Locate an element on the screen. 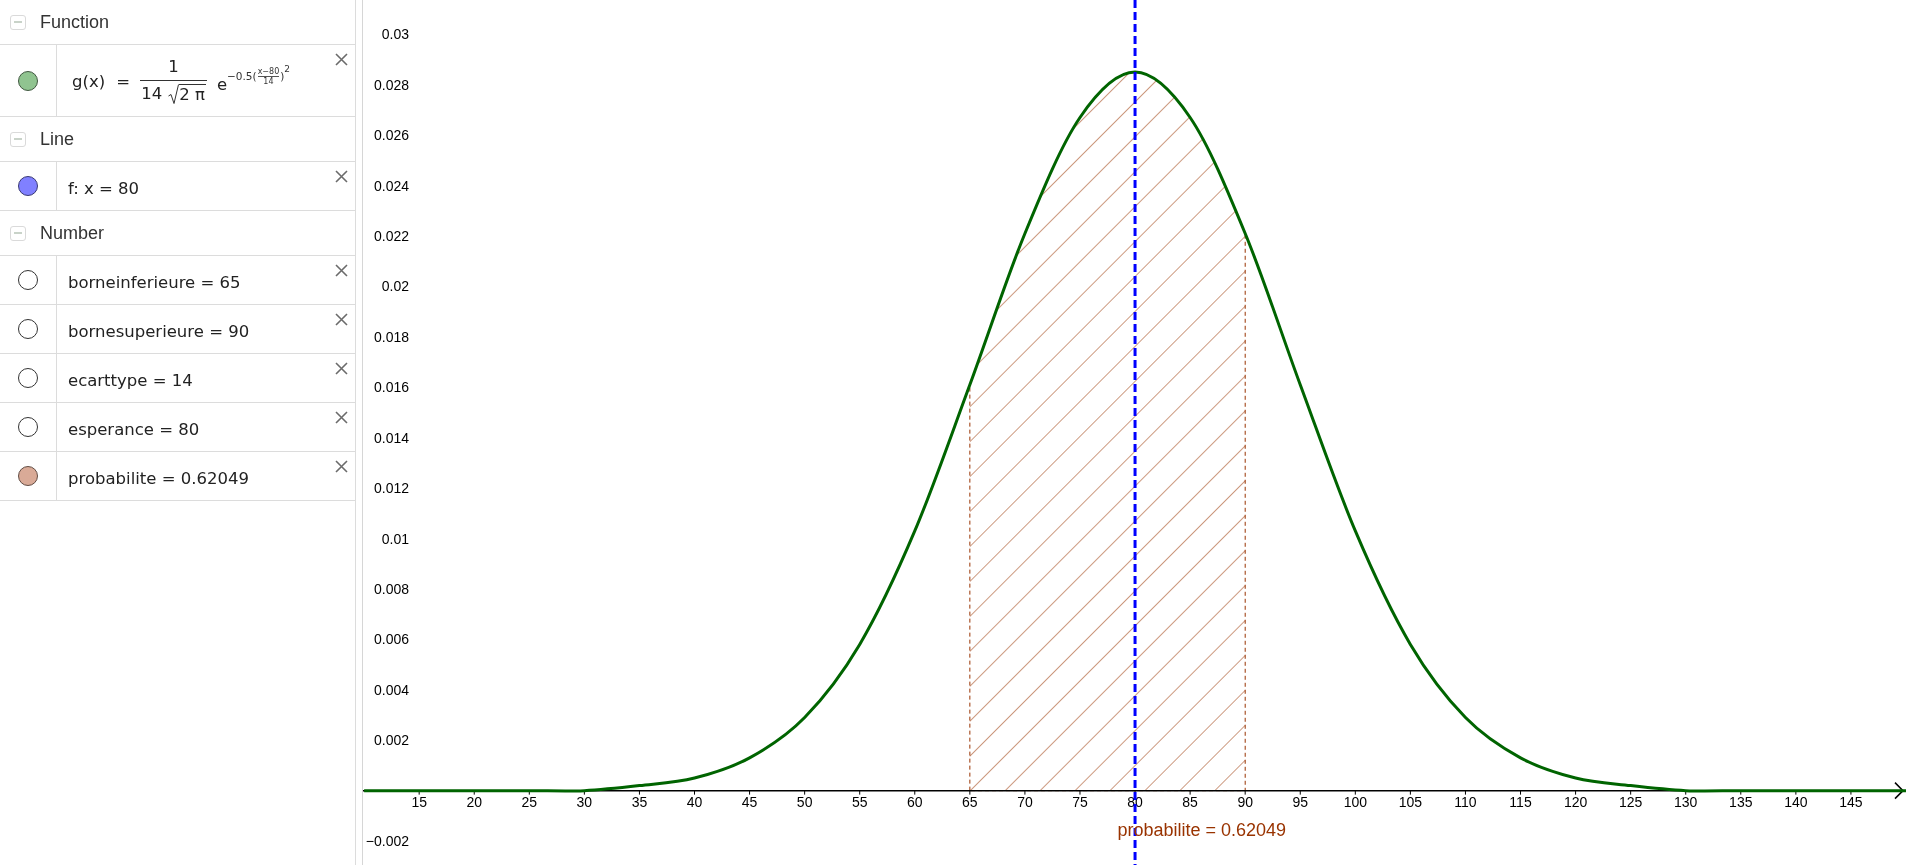 This screenshot has height=865, width=1906. x-tick-label: 95 is located at coordinates (1300, 801).